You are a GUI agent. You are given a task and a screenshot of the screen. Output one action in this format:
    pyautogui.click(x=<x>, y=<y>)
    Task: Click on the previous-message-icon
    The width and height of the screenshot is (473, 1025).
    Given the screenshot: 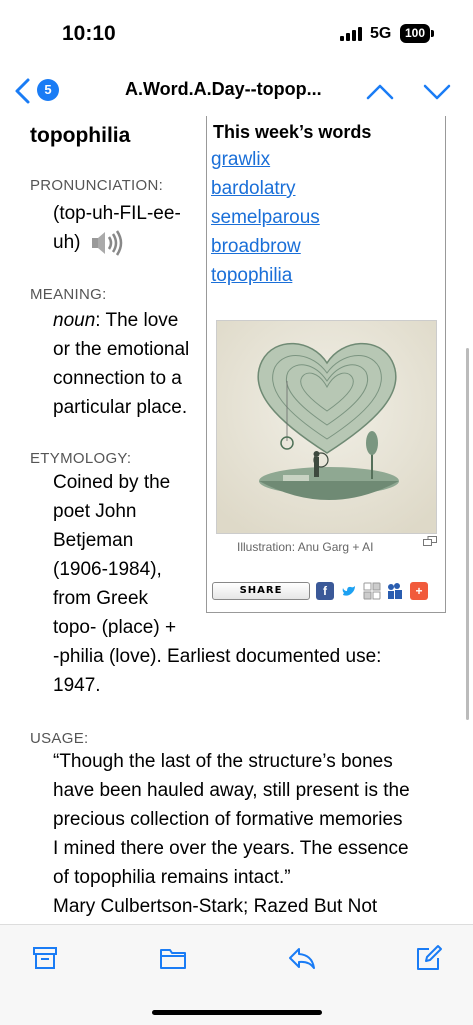 What is the action you would take?
    pyautogui.click(x=380, y=91)
    